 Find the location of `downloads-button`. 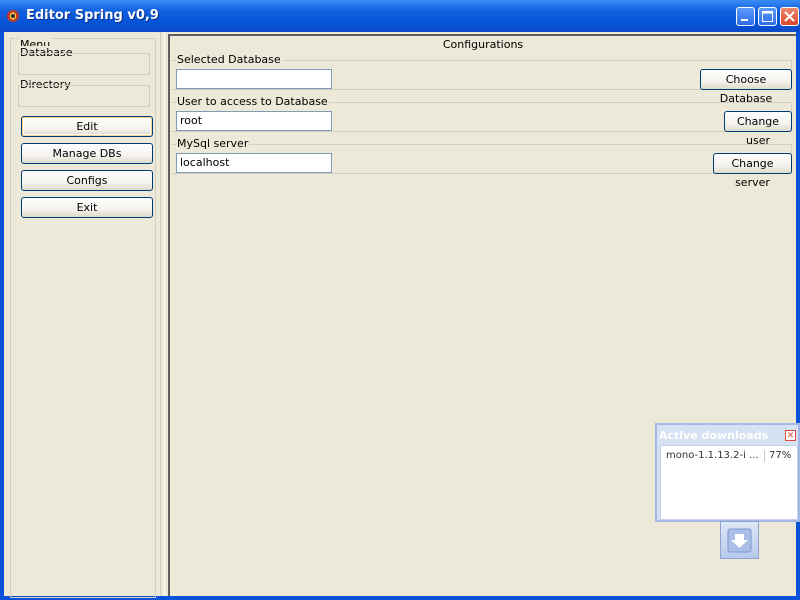

downloads-button is located at coordinates (739, 540).